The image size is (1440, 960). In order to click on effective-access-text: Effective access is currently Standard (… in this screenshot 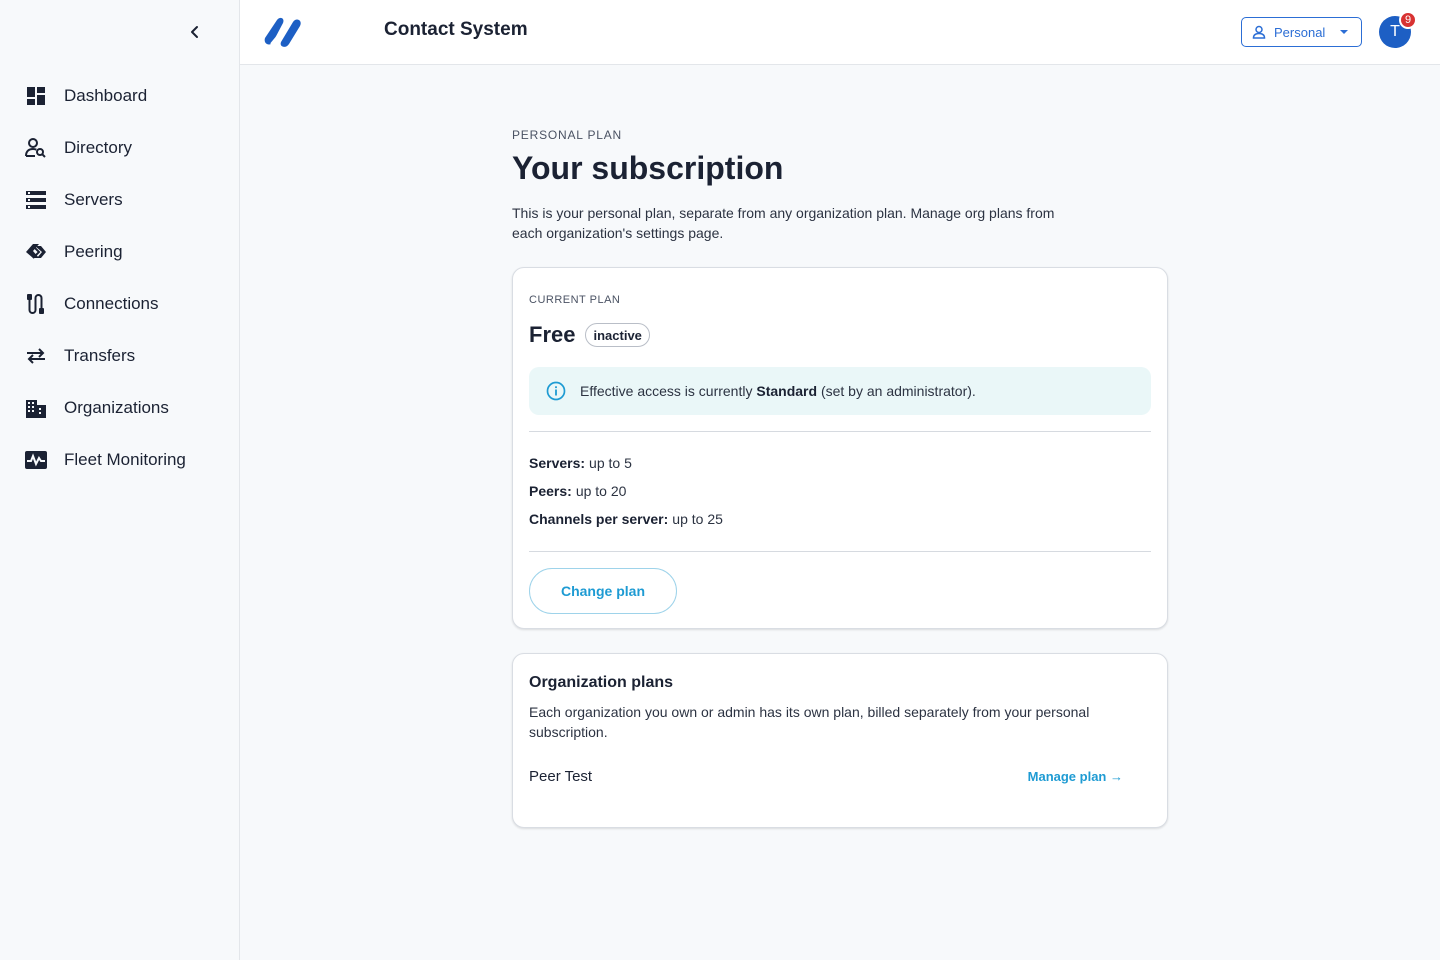, I will do `click(778, 391)`.